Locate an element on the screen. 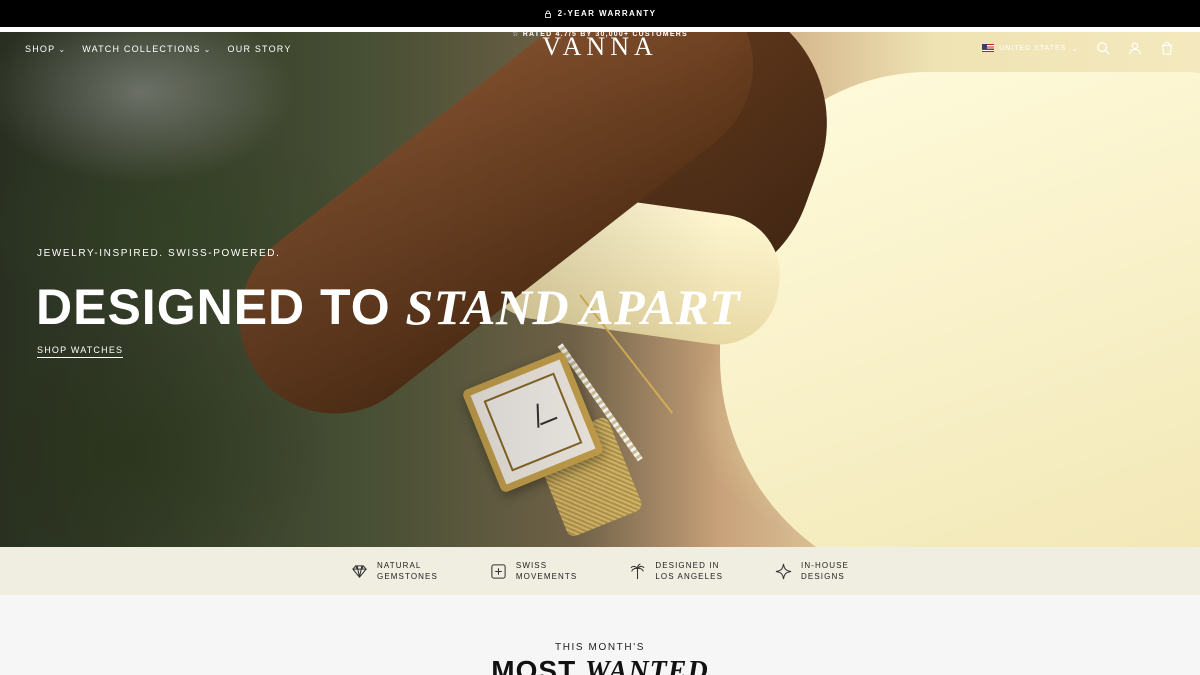 Image resolution: width=1200 pixels, height=675 pixels. hero-headline: DESIGNED TO STAND APART is located at coordinates (388, 307).